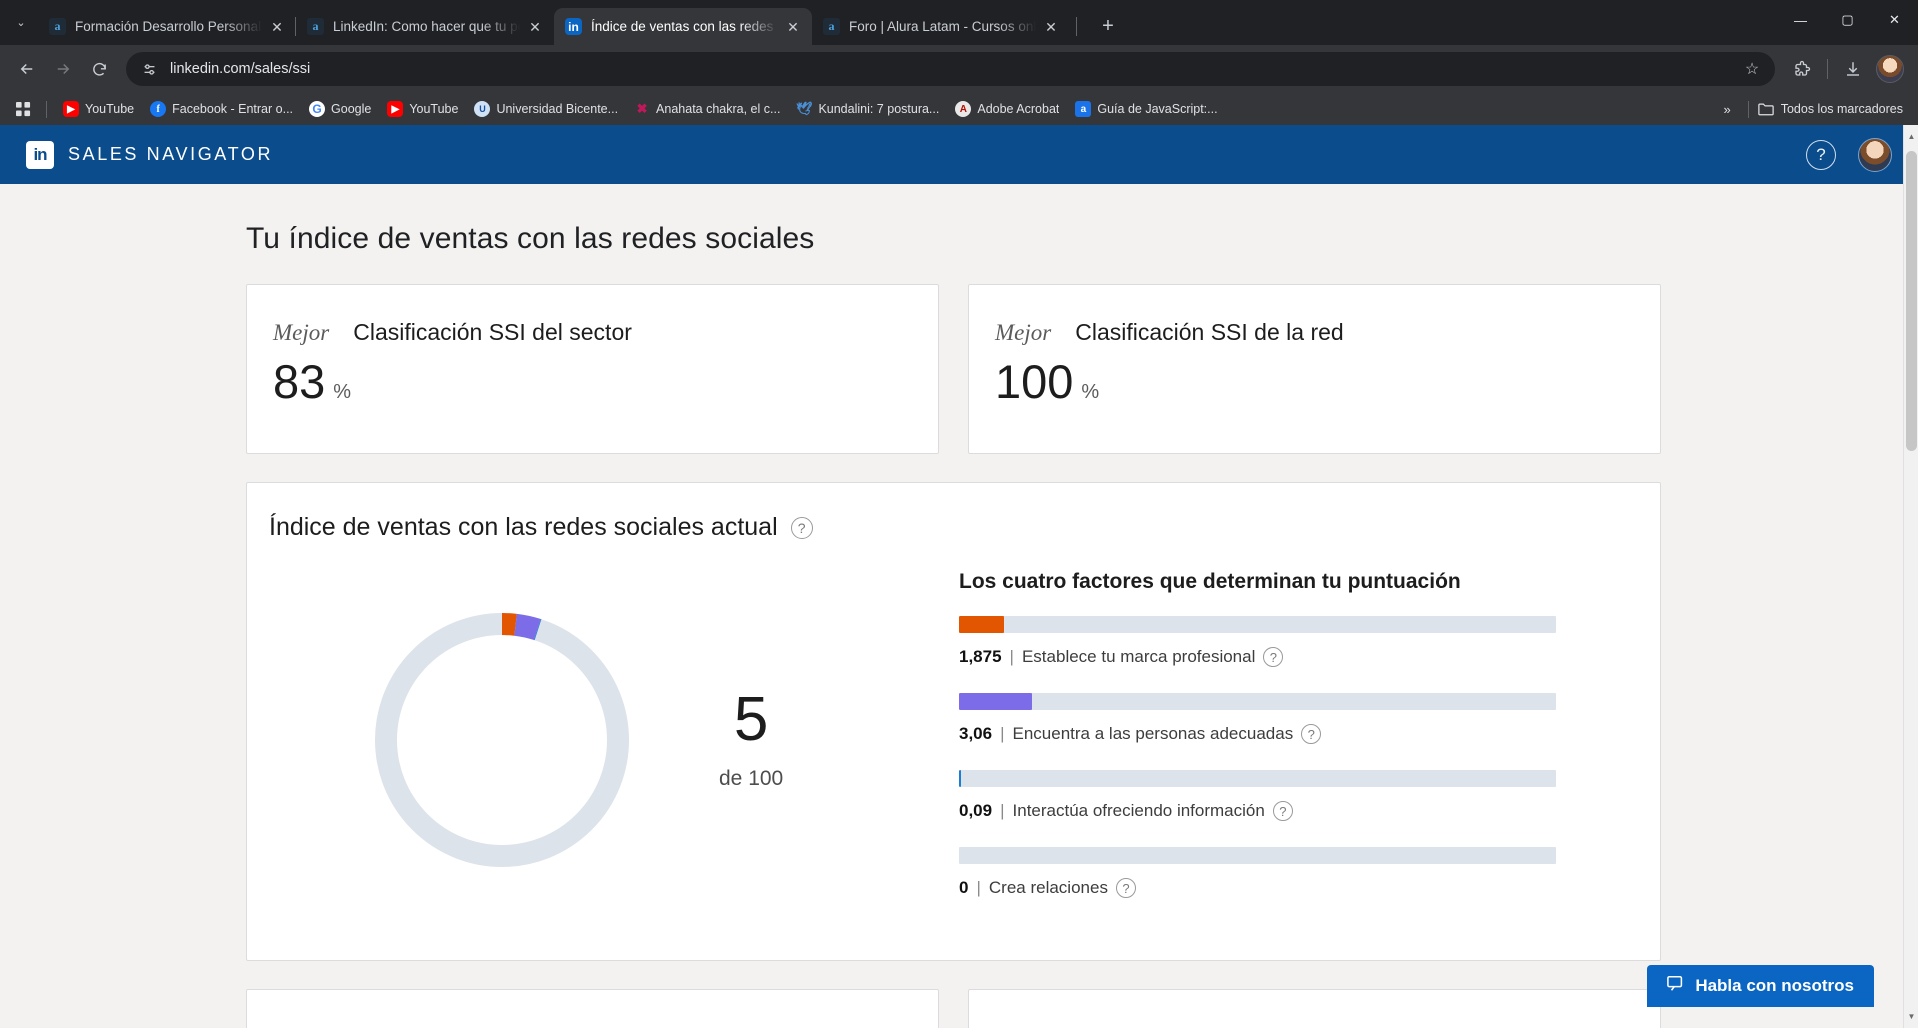 This screenshot has height=1028, width=1918. I want to click on reload-icon, so click(99, 69).